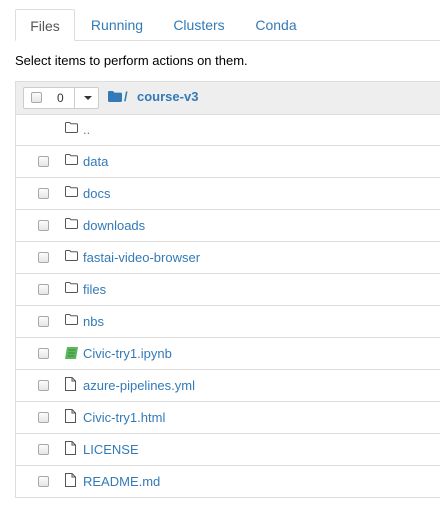 The height and width of the screenshot is (511, 440). What do you see at coordinates (228, 194) in the screenshot?
I see `file-row: docs` at bounding box center [228, 194].